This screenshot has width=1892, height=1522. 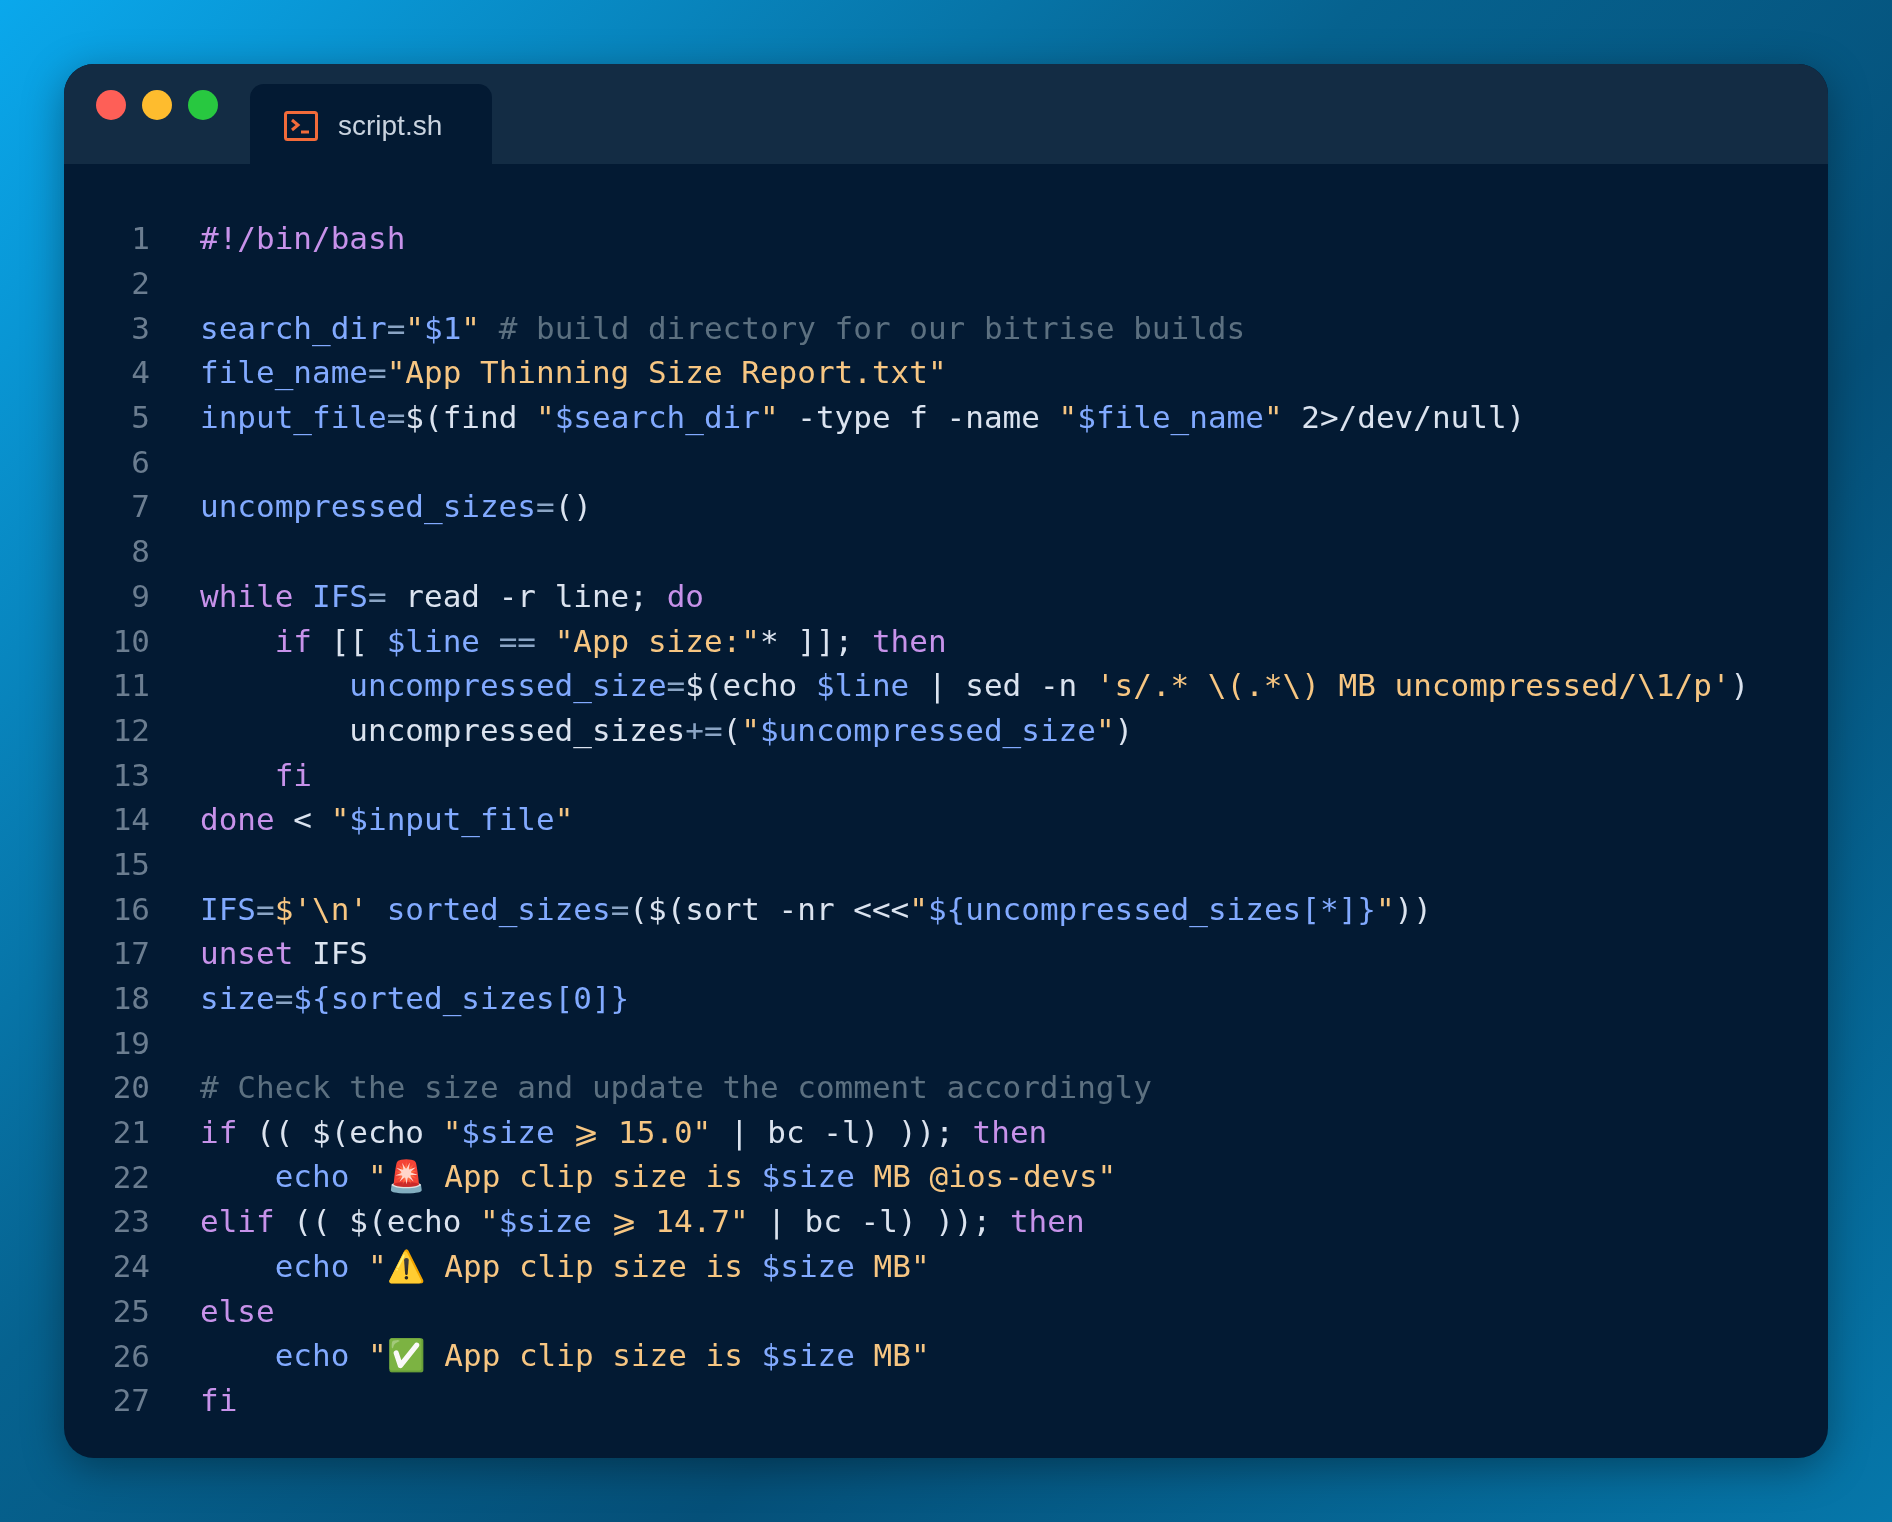 I want to click on close-button, so click(x=111, y=105).